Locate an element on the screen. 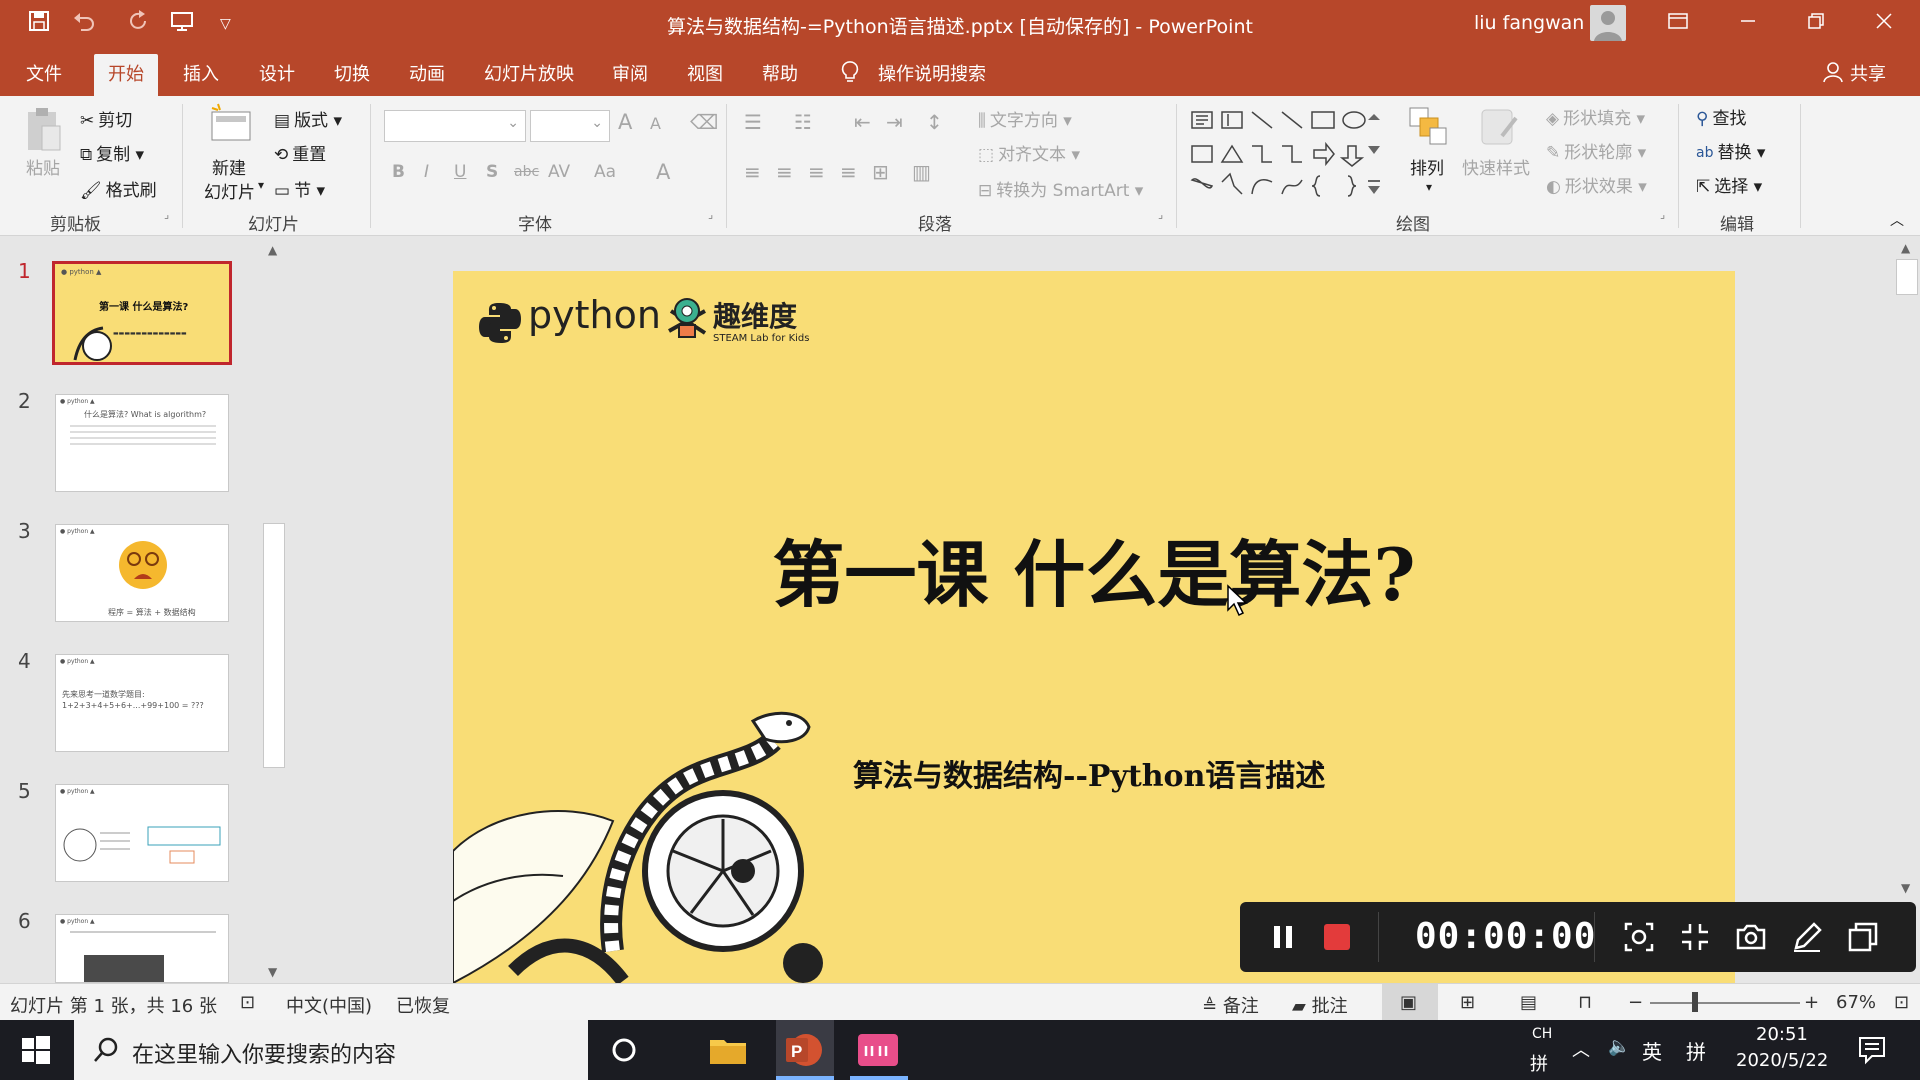  volume-icon: 🔈 is located at coordinates (1619, 1046).